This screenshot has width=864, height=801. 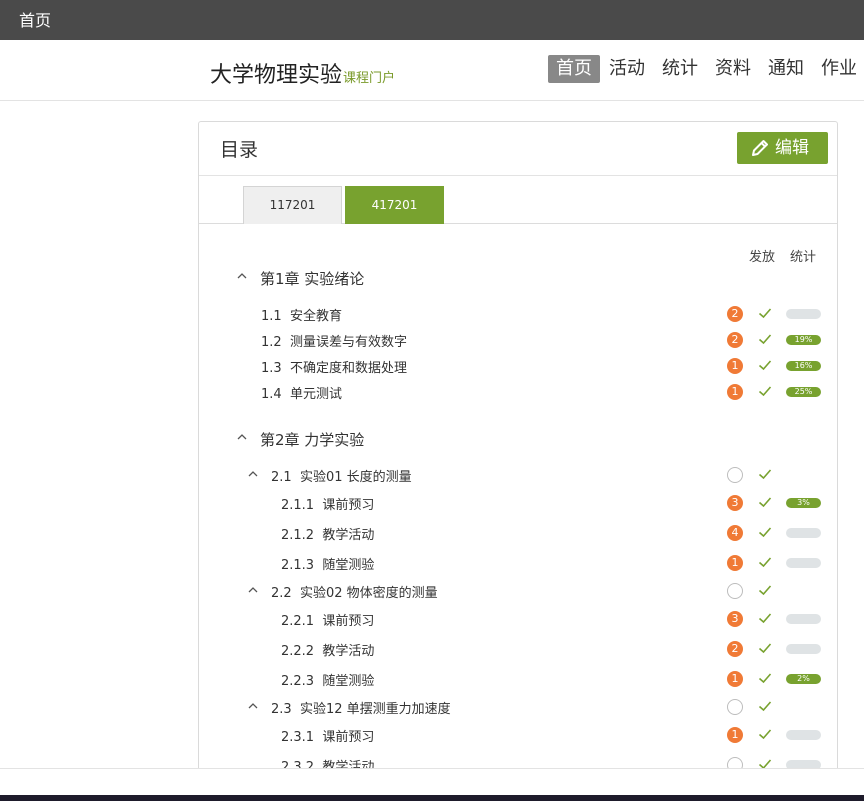 What do you see at coordinates (312, 278) in the screenshot?
I see `catalog-item-label: 第1章 实验绪论` at bounding box center [312, 278].